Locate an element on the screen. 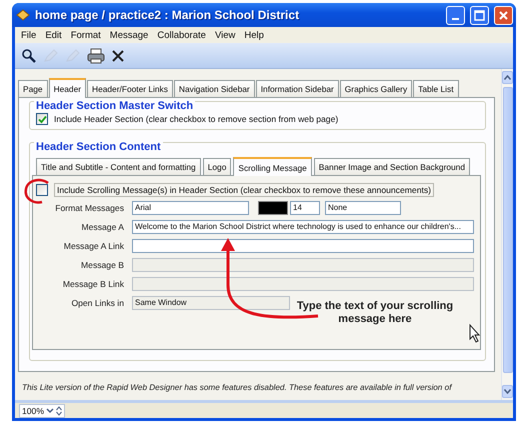 The height and width of the screenshot is (424, 528). search-icon is located at coordinates (29, 56).